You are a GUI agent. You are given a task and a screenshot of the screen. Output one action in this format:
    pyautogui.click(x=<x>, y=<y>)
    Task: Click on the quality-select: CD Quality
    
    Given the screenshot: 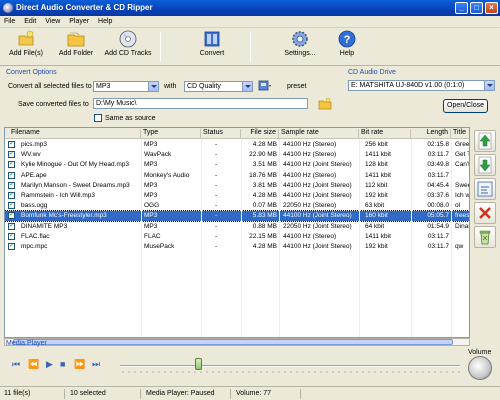 What is the action you would take?
    pyautogui.click(x=218, y=86)
    